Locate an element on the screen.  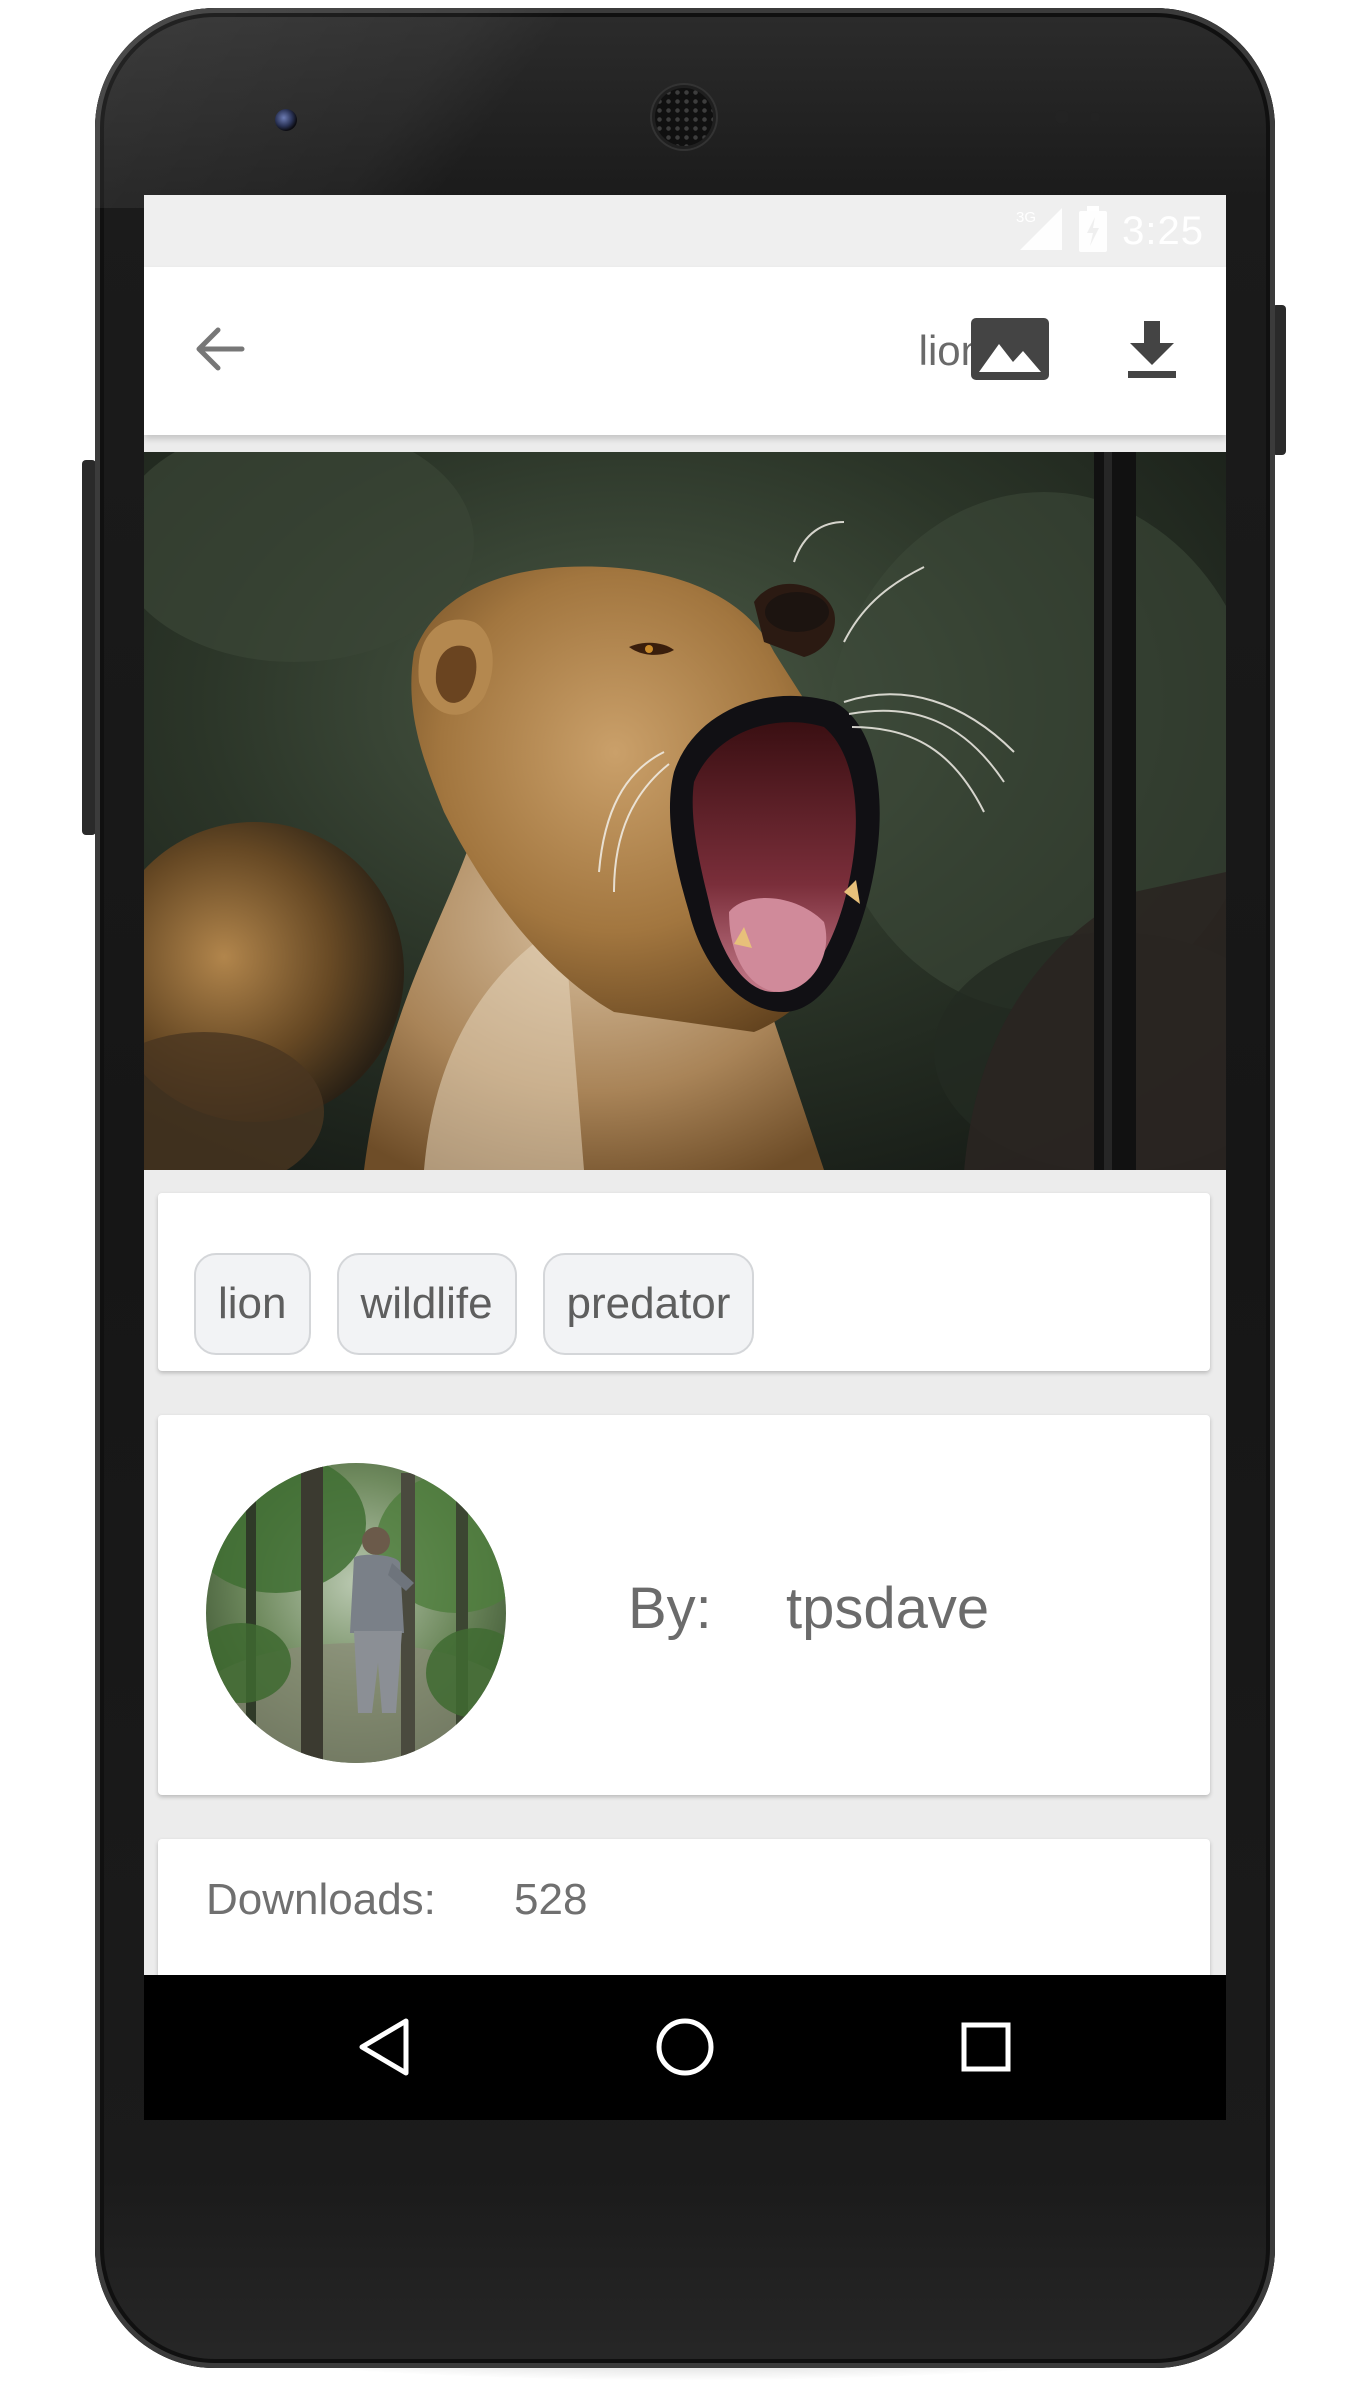
arrow-back-icon is located at coordinates (220, 351).